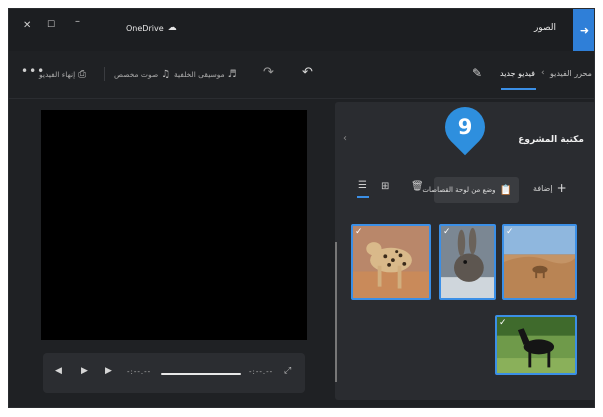 Image resolution: width=603 pixels, height=417 pixels. What do you see at coordinates (232, 74) in the screenshot?
I see `music-note-icon: ♬` at bounding box center [232, 74].